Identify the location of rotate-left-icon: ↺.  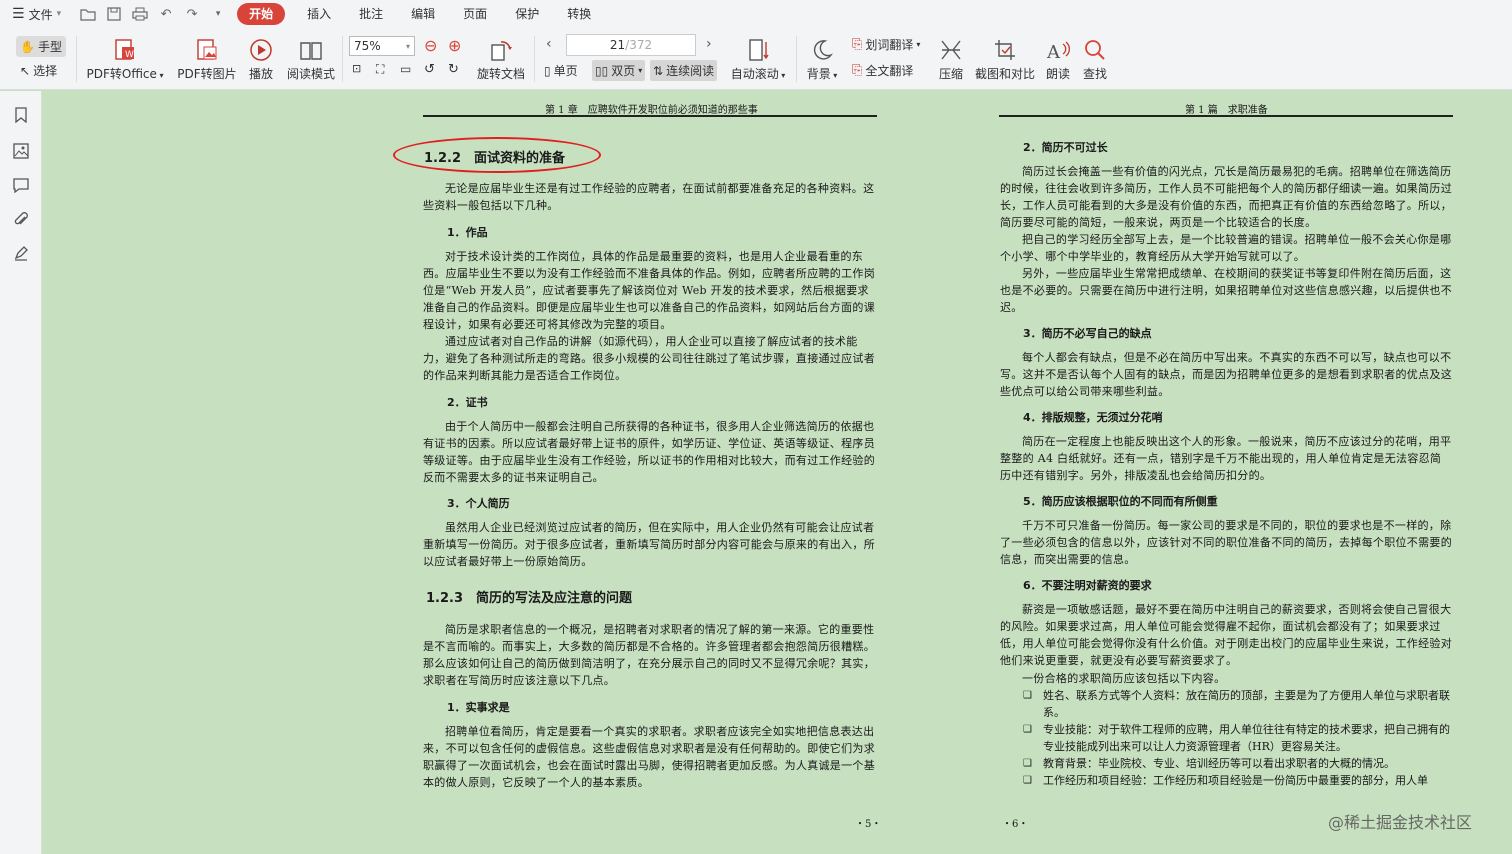
(429, 69).